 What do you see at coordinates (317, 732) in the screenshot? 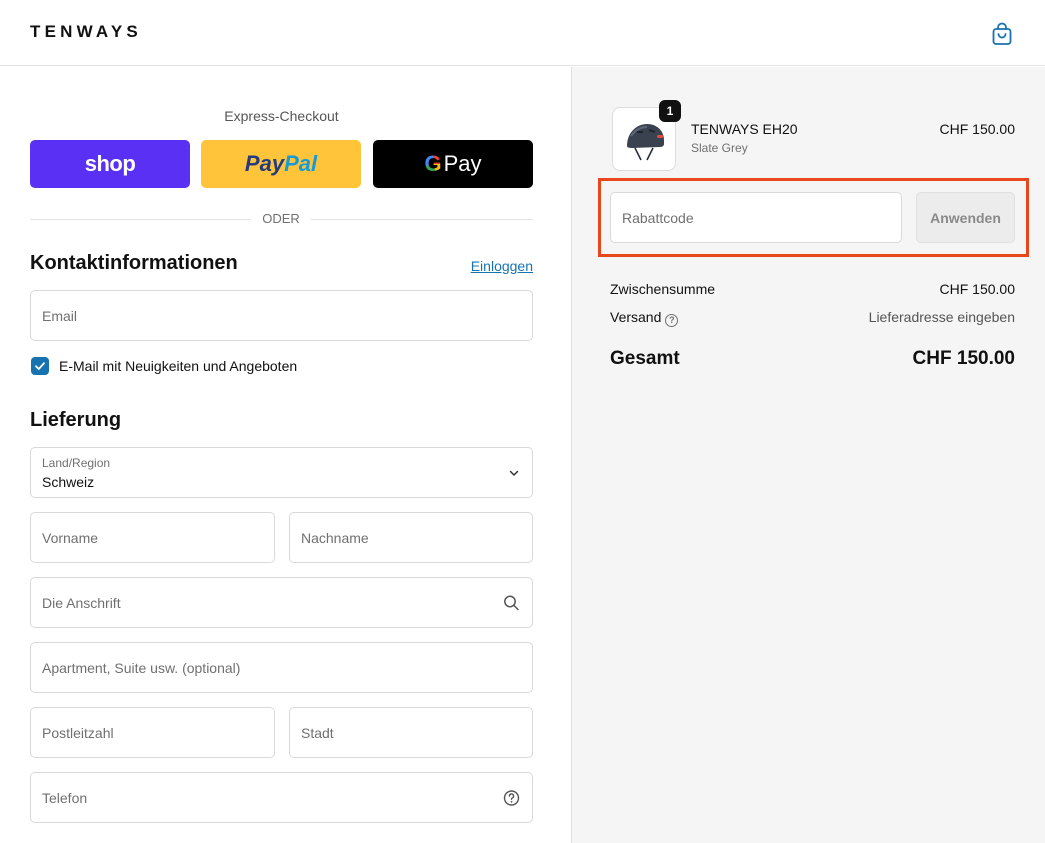
I see `city-placeholder: Stadt` at bounding box center [317, 732].